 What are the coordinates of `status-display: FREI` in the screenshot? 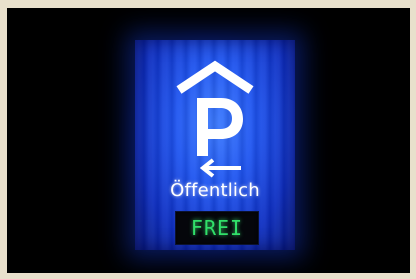 It's located at (217, 228).